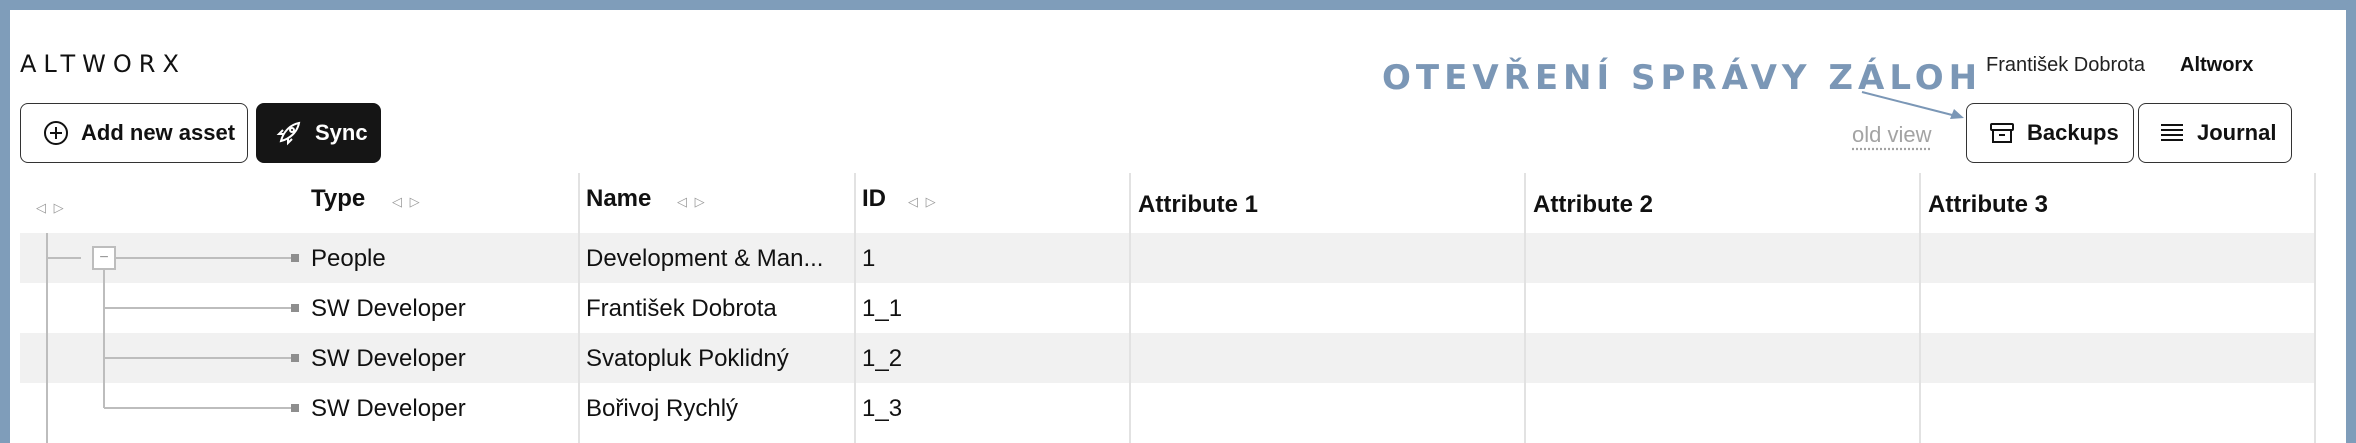  I want to click on journal-button: Journal, so click(2215, 133).